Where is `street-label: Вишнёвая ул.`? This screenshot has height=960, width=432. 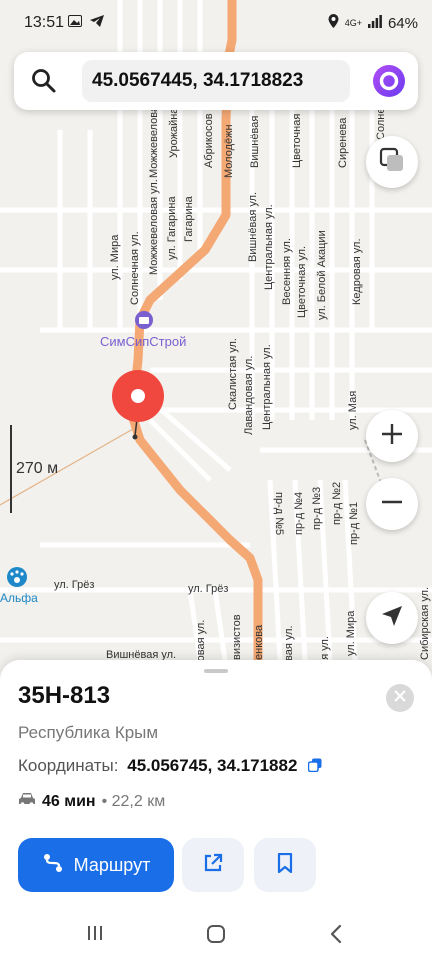 street-label: Вишнёвая ул. is located at coordinates (253, 227).